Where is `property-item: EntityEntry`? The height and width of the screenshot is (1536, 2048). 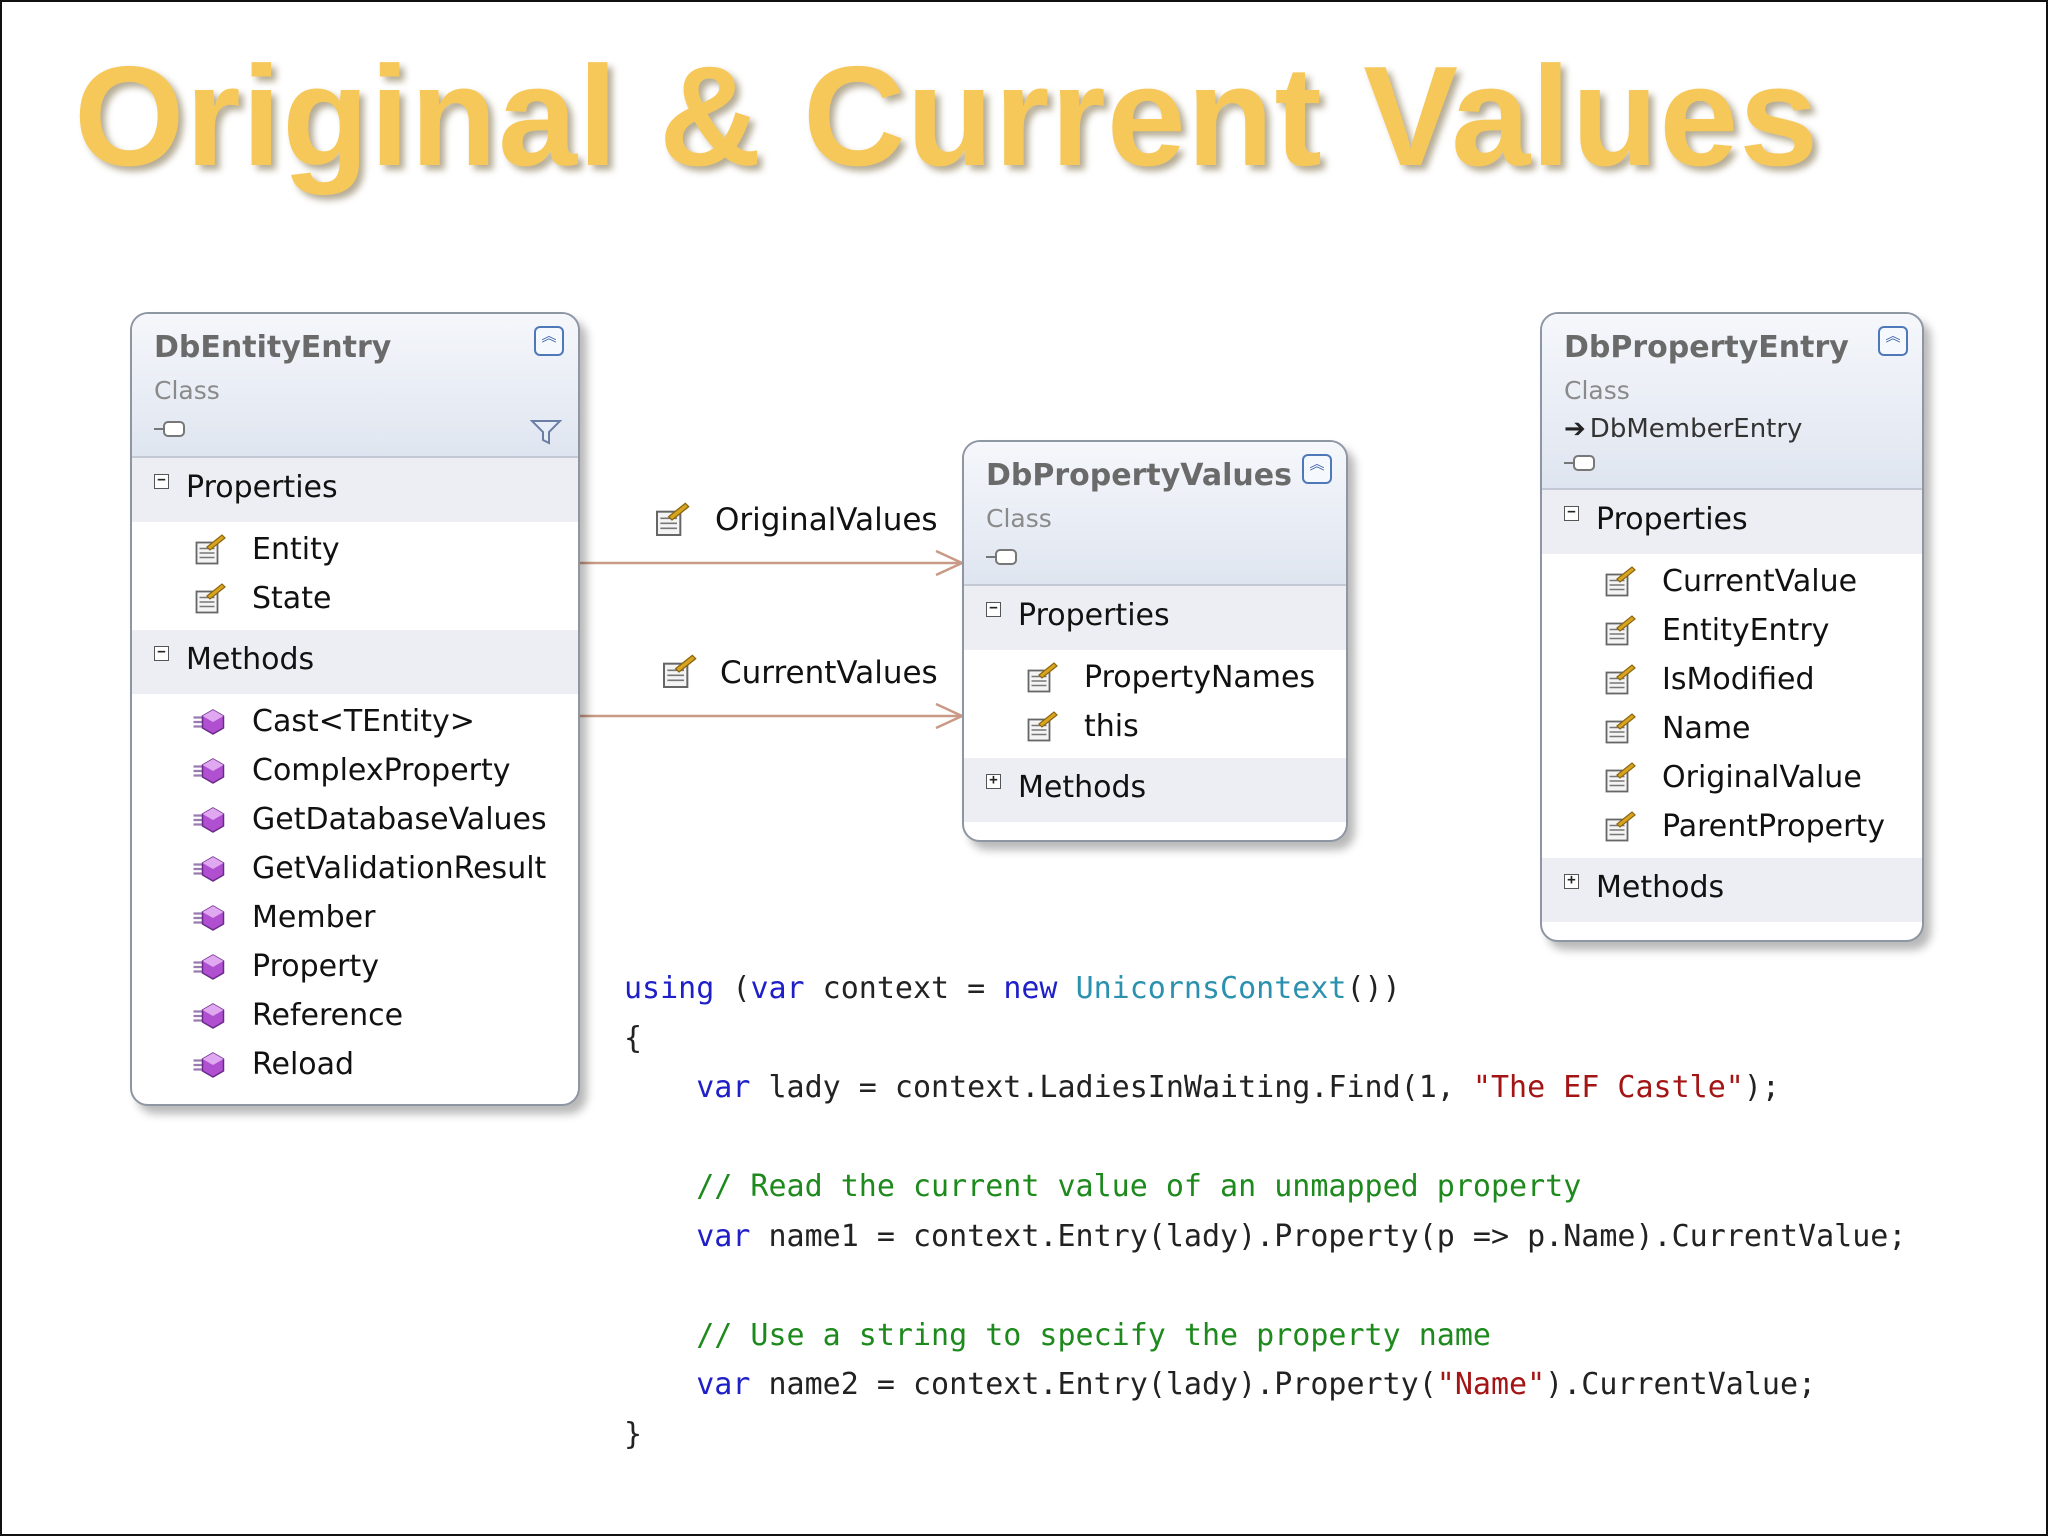
property-item: EntityEntry is located at coordinates (1732, 631).